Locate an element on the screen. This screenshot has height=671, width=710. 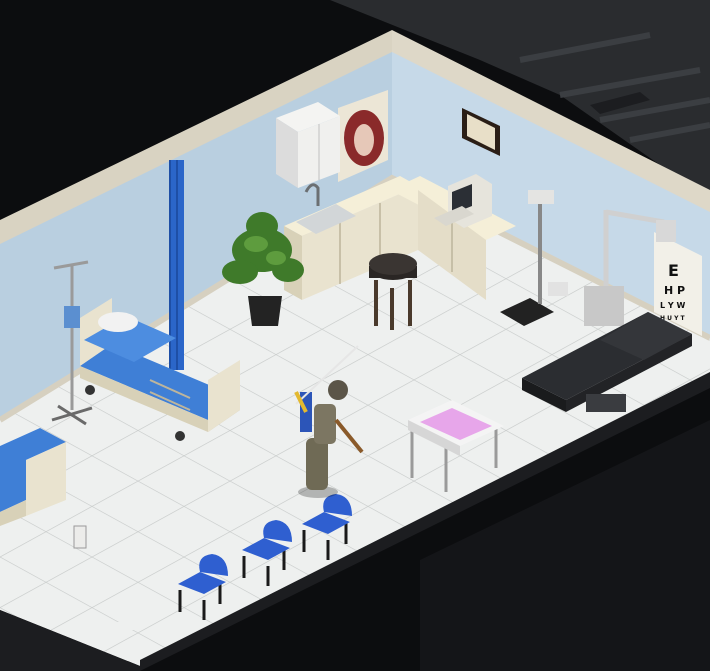
eye-chart-line-2: H P is located at coordinates (674, 290).